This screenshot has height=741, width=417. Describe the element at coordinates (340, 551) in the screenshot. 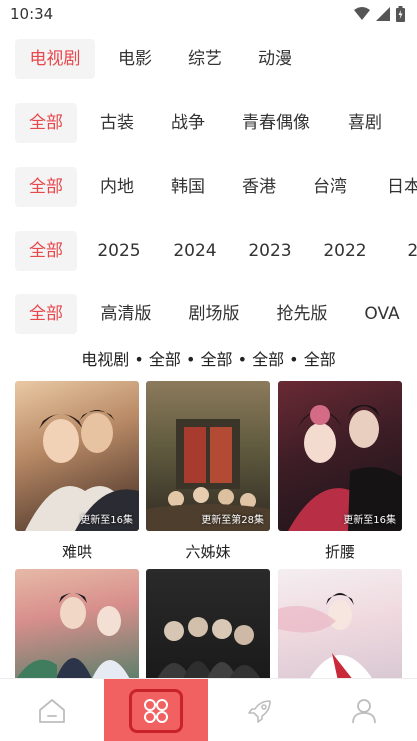

I see `video-title: 折腰` at that location.